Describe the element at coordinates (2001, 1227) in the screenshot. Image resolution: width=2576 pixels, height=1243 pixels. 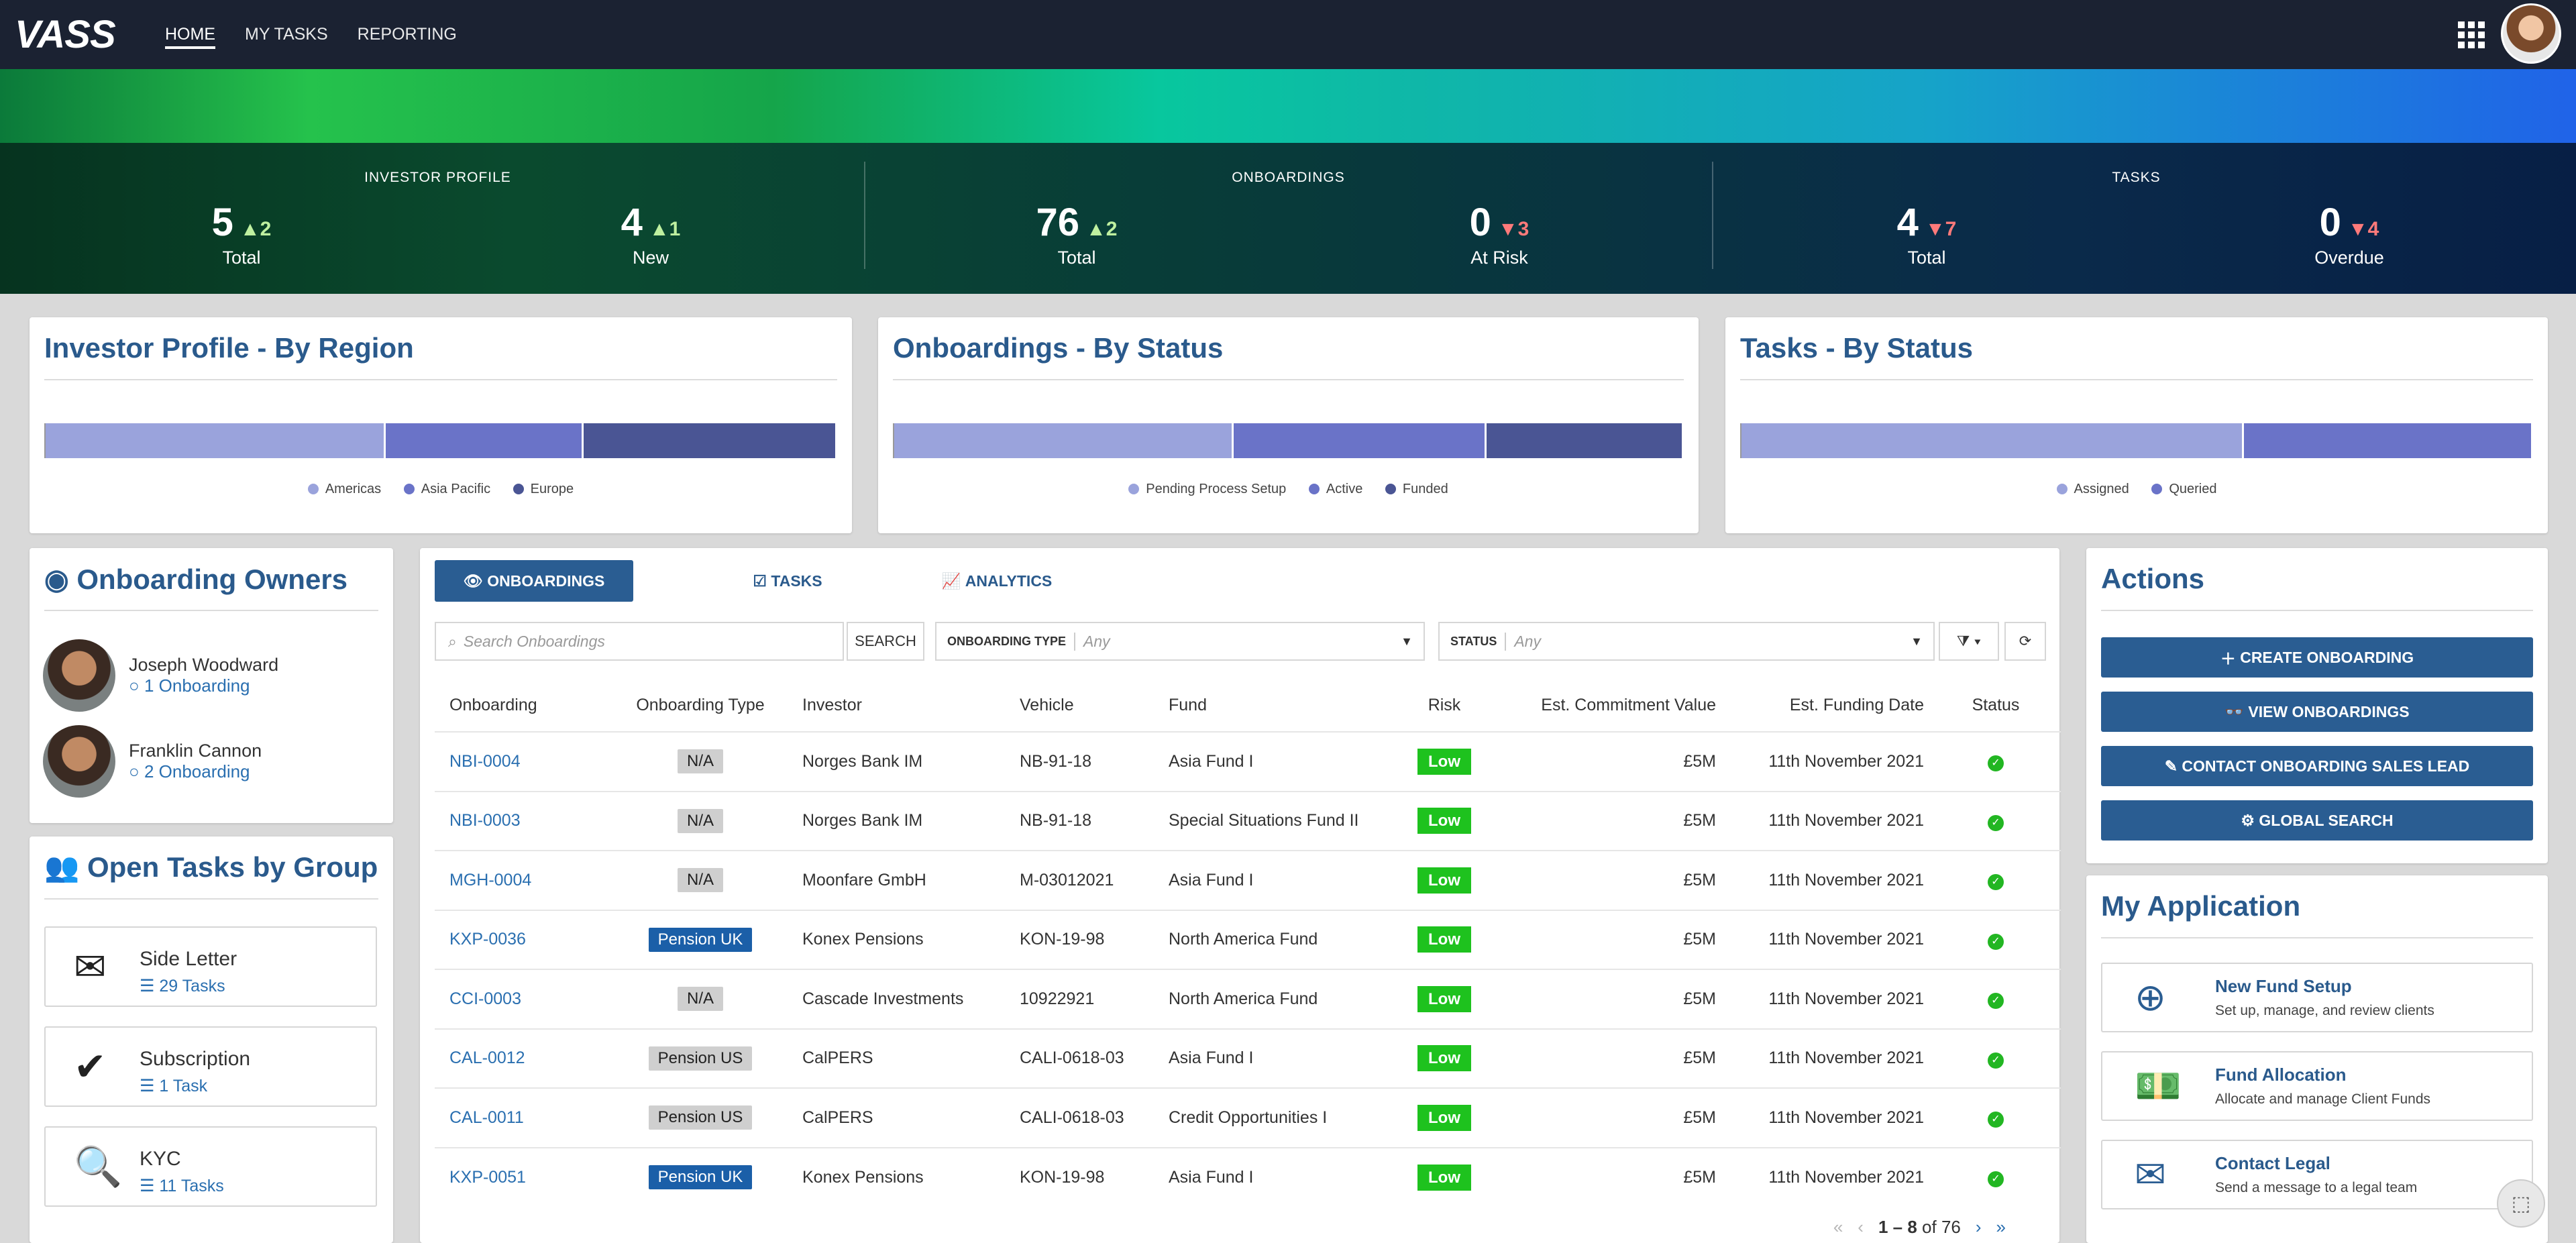
I see `last-page-icon: »` at that location.